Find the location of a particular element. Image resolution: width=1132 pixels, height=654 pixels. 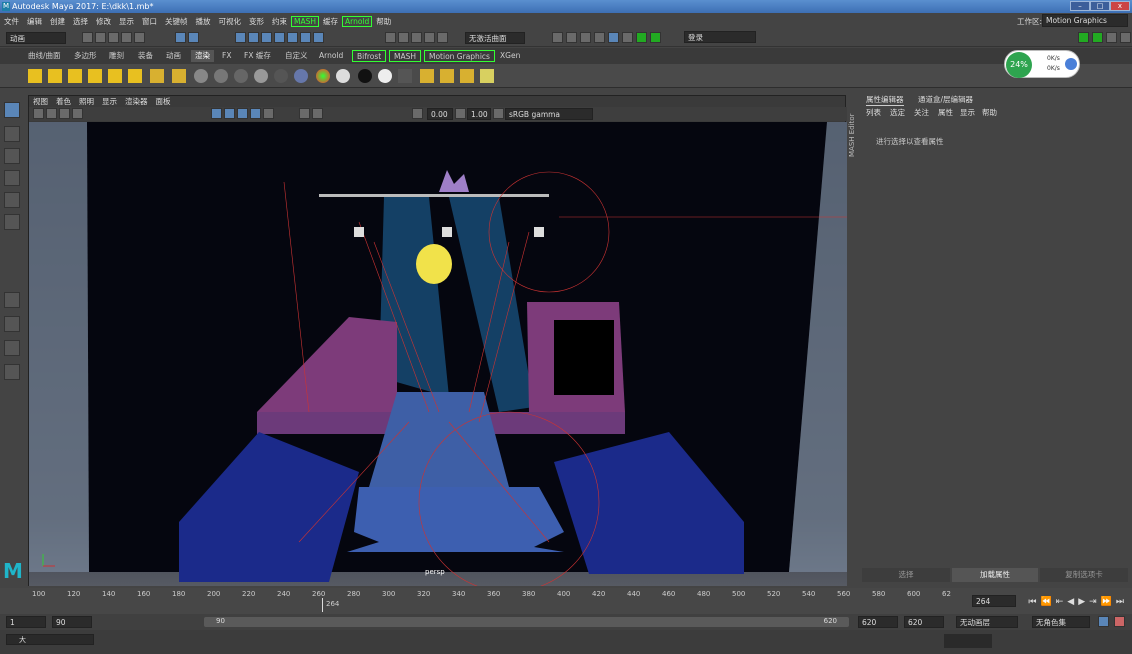

tab-channel-box: 通道盒/层编辑器 is located at coordinates (945, 99).